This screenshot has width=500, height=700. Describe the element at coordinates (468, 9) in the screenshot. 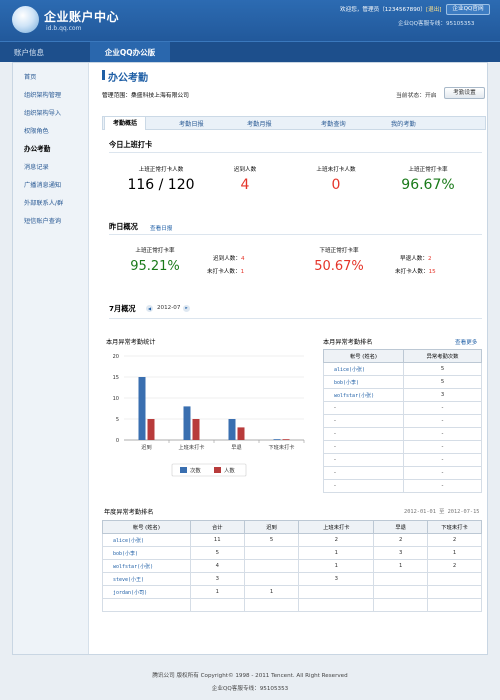

I see `qq-site-button: 企业QQ官网` at that location.